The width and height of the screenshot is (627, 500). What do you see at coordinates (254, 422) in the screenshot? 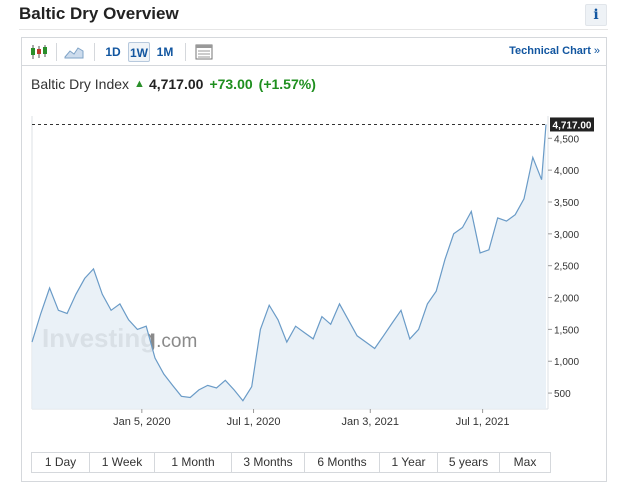
I see `x-tick-label: Jul 1, 2020` at bounding box center [254, 422].